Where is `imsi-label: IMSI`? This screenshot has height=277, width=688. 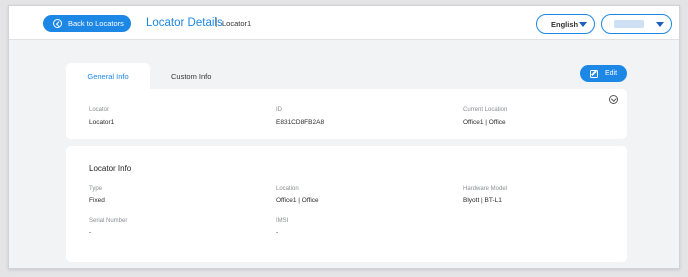 imsi-label: IMSI is located at coordinates (282, 221).